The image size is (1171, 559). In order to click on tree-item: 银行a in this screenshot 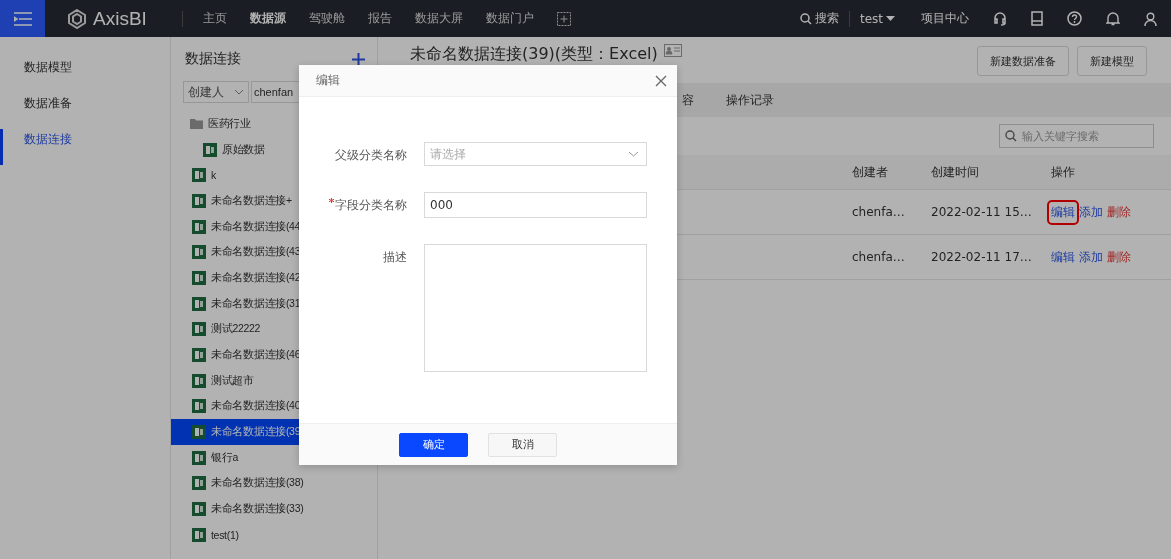, I will do `click(274, 457)`.